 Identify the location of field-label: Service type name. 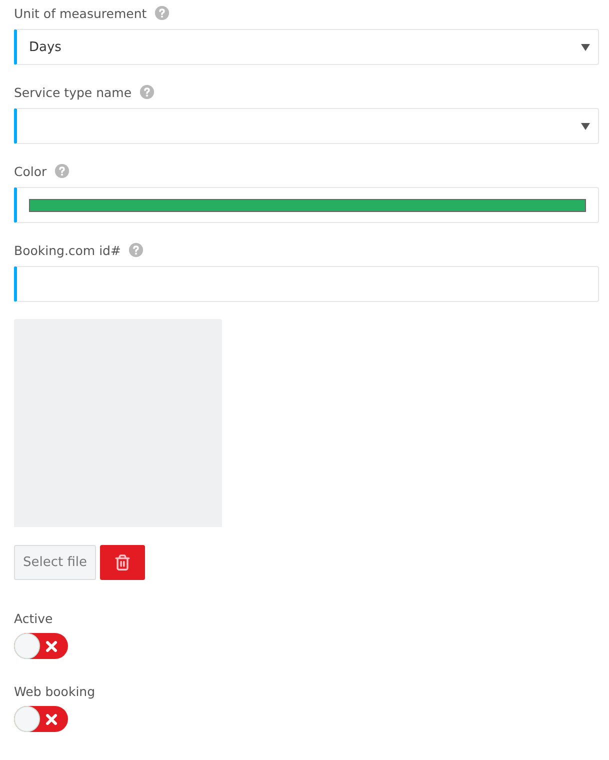
(73, 92).